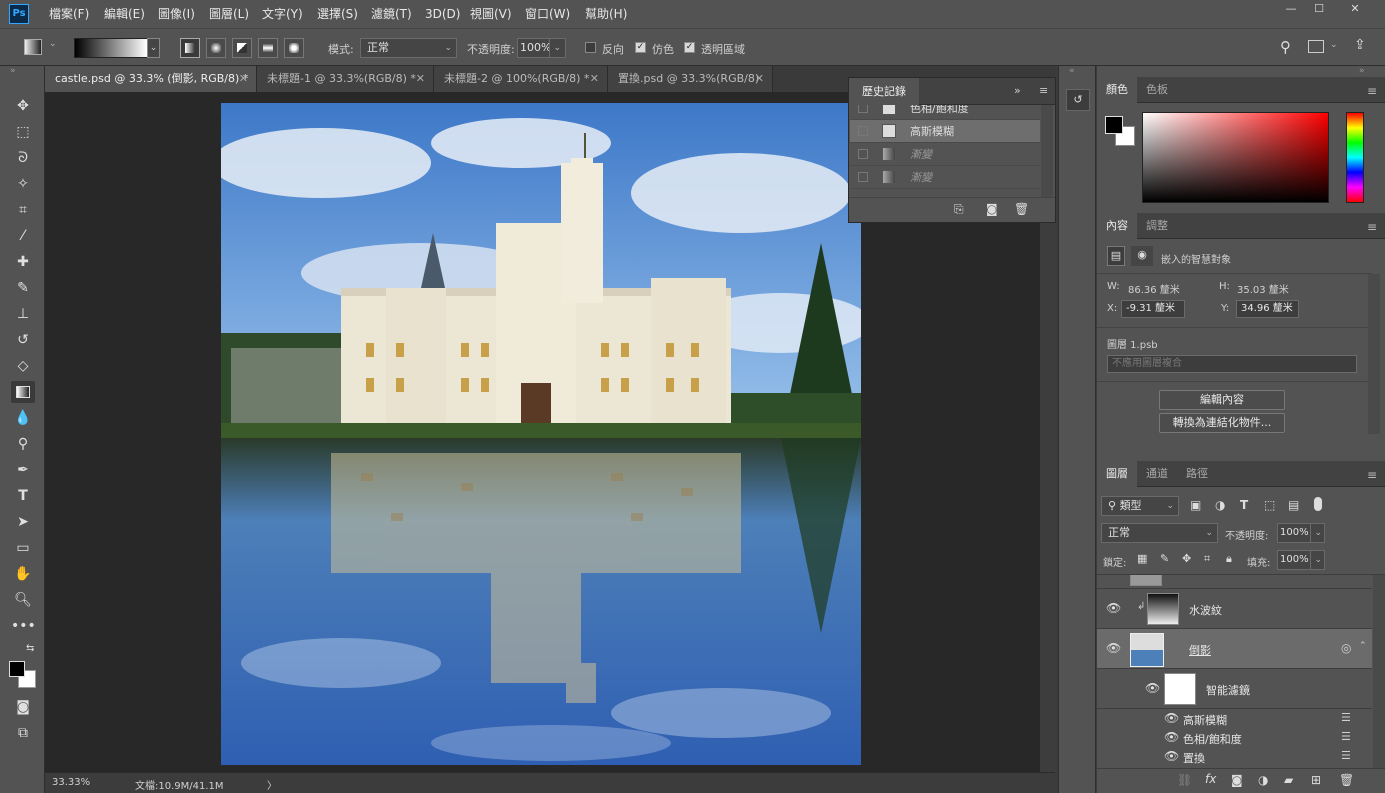 The height and width of the screenshot is (793, 1385). Describe the element at coordinates (1017, 90) in the screenshot. I see `expand-icon: »` at that location.